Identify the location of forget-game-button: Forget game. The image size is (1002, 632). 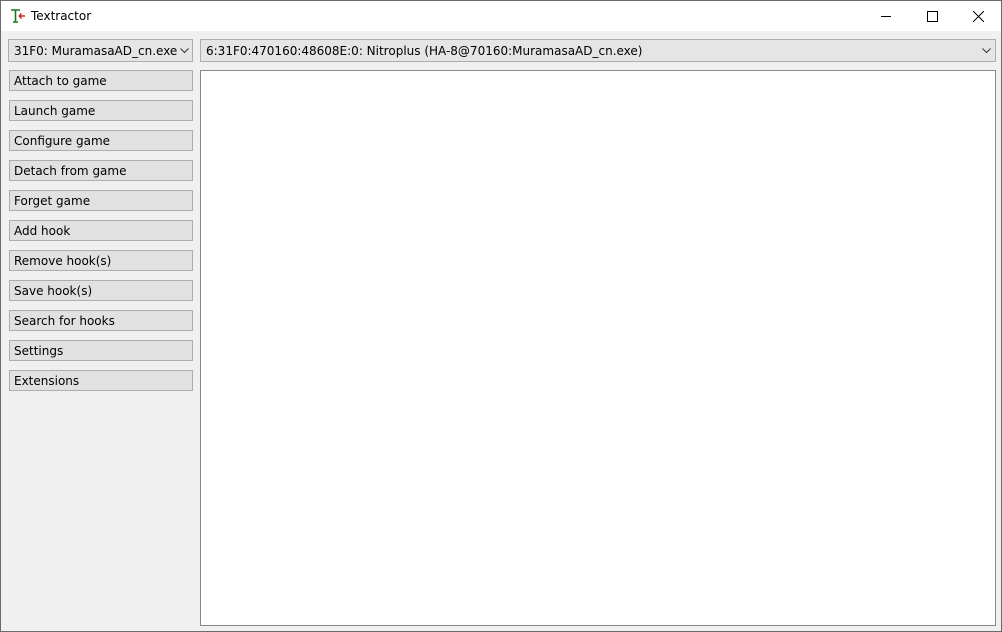
(101, 200).